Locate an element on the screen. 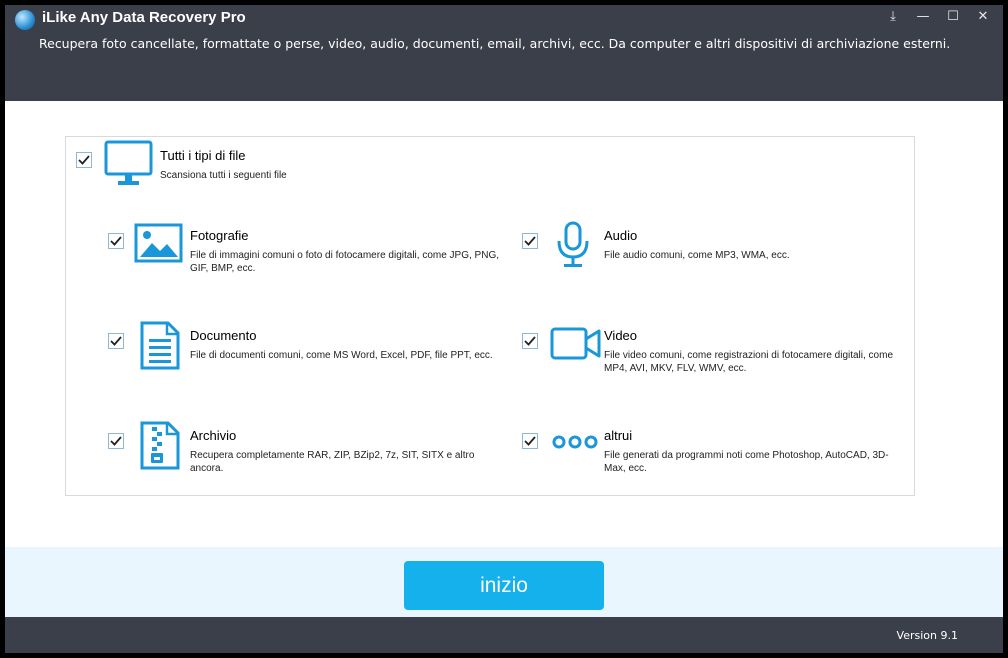 This screenshot has height=658, width=1008. other-checkbox is located at coordinates (530, 441).